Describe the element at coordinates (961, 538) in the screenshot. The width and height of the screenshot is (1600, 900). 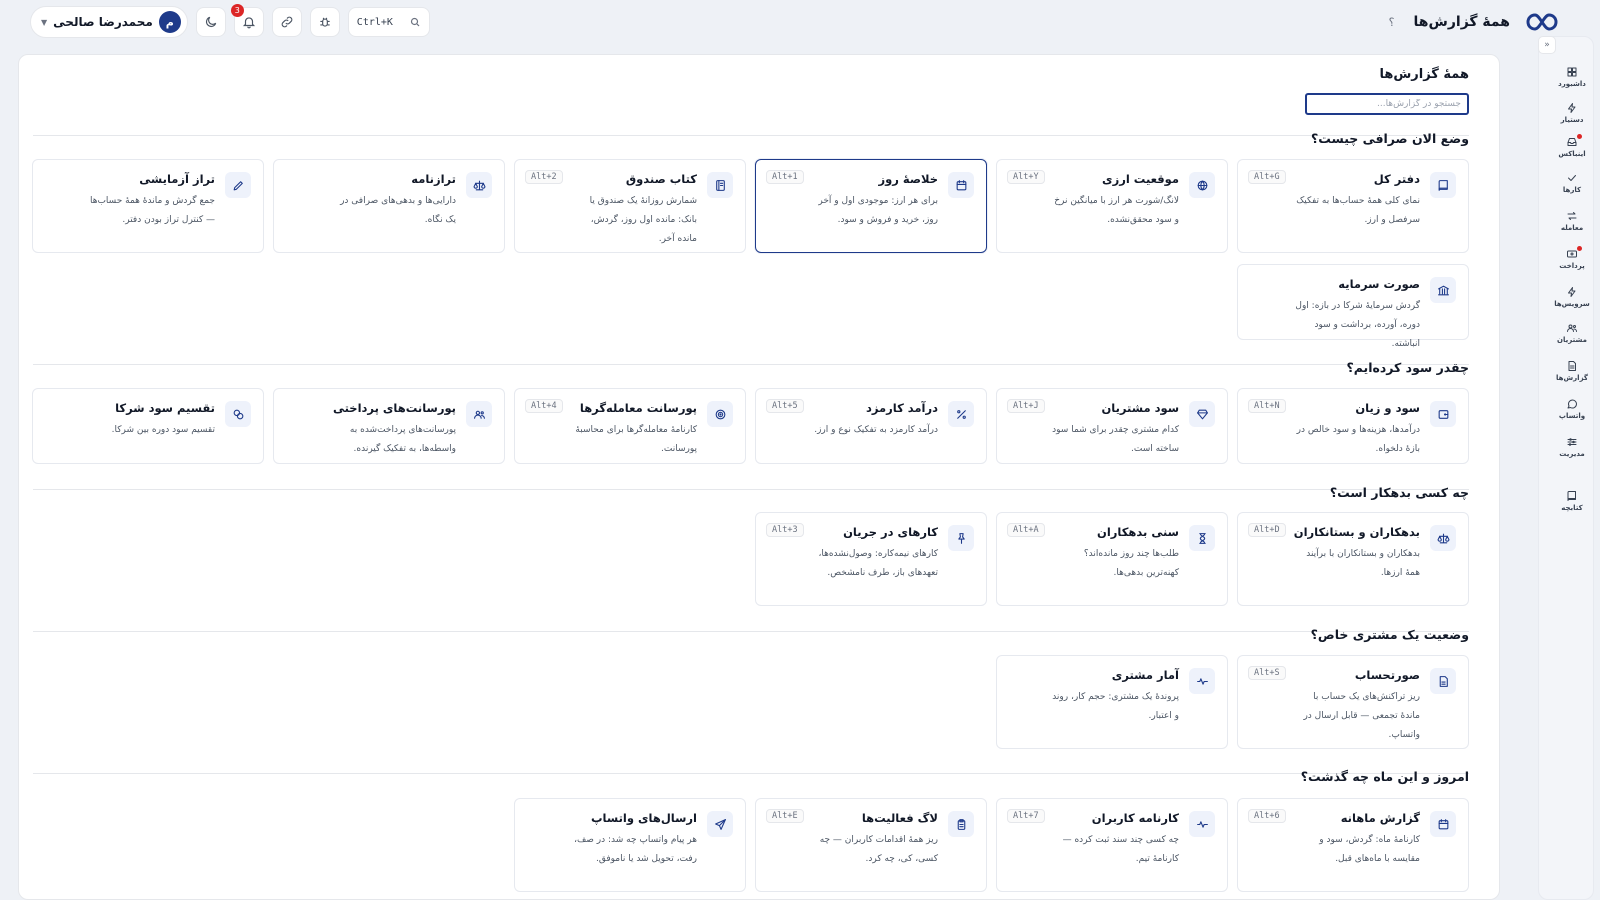
I see `pin-icon` at that location.